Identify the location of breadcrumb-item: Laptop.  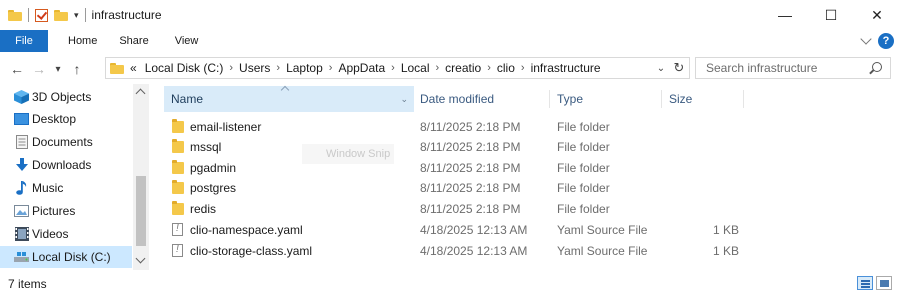
(304, 68).